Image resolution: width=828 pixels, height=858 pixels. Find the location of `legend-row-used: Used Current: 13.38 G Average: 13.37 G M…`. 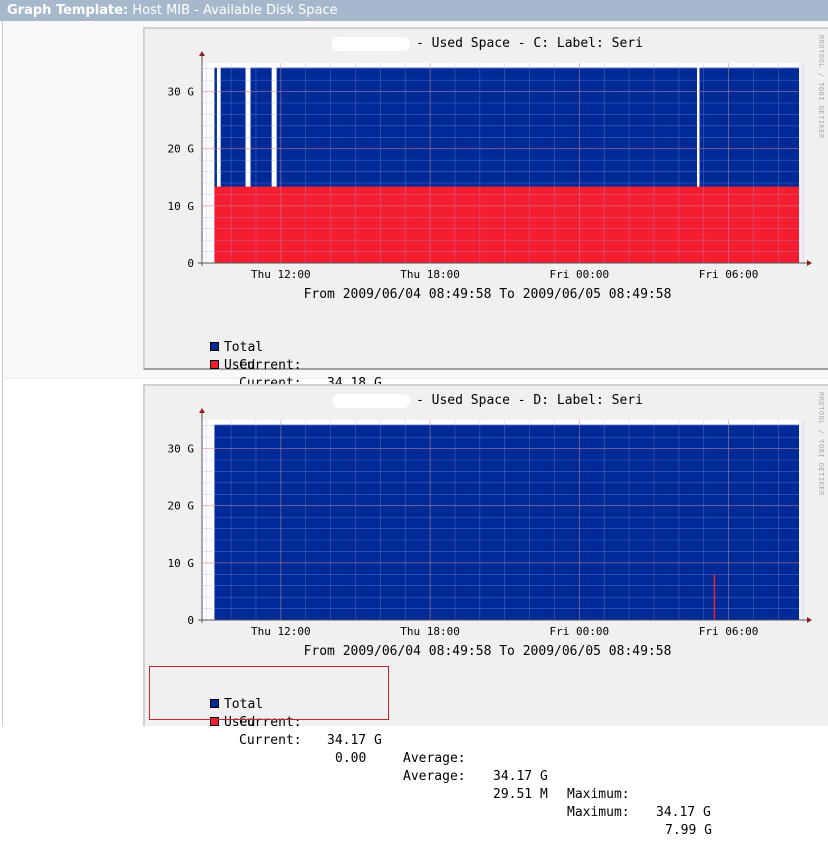

legend-row-used: Used Current: 13.38 G Average: 13.37 G M… is located at coordinates (437, 410).